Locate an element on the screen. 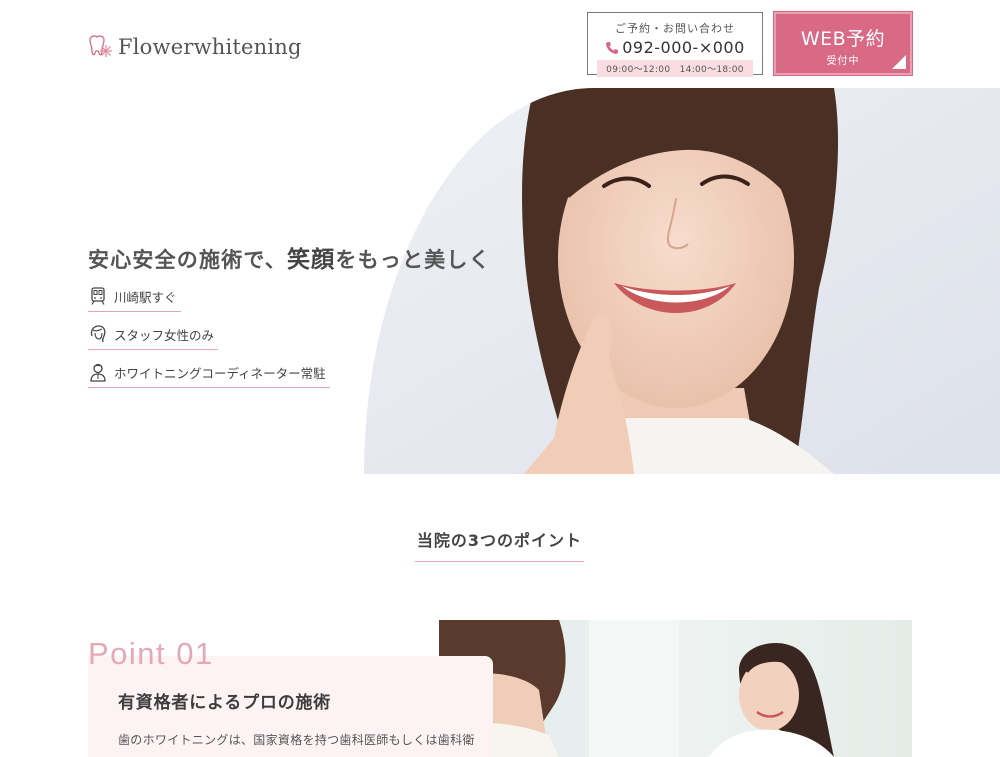 This screenshot has height=757, width=1000. logo: Flowerwhitening is located at coordinates (194, 47).